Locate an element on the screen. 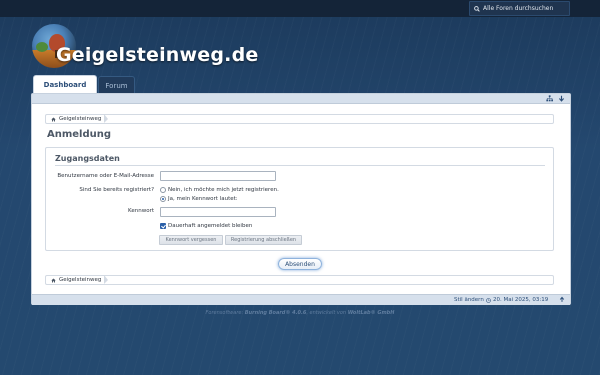 The width and height of the screenshot is (600, 375). remember-label: Dauerhaft angemeldet bleiben is located at coordinates (210, 226).